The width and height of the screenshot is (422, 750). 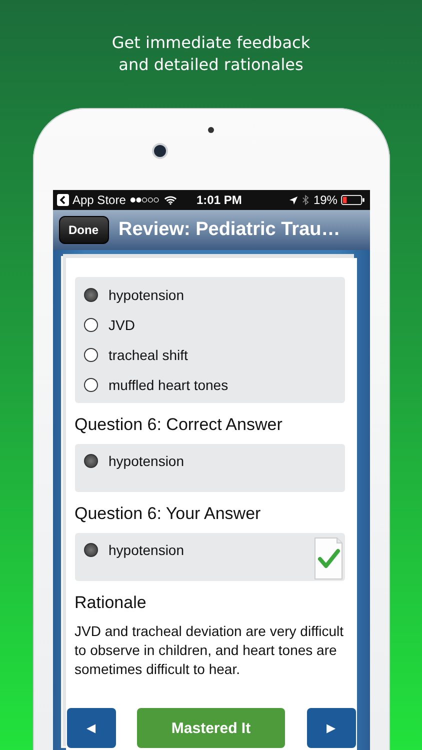 I want to click on section-heading: Rationale, so click(x=111, y=603).